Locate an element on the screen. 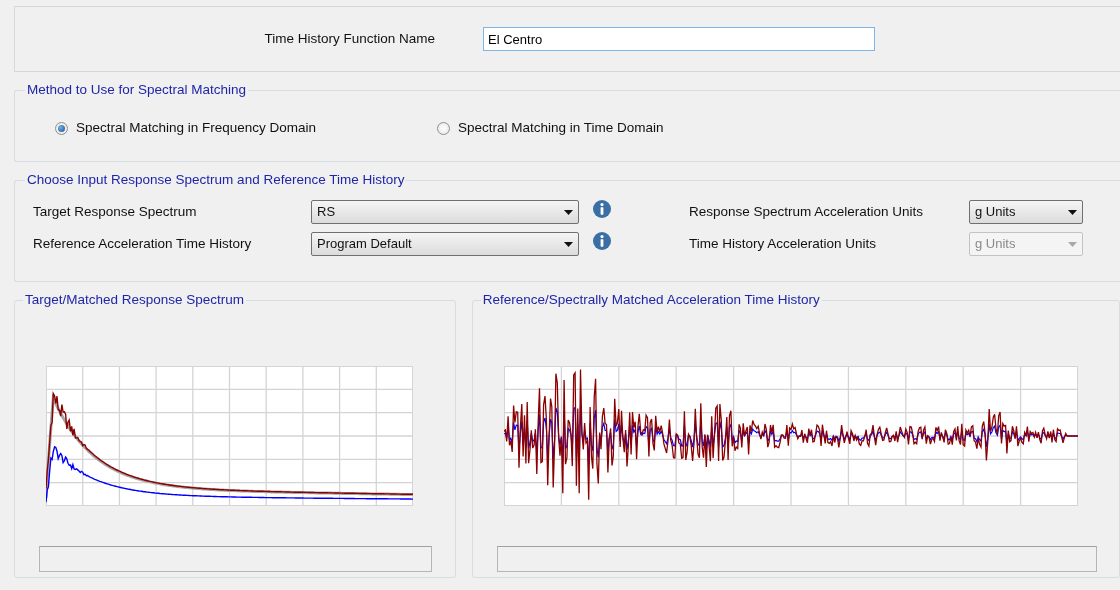  field-label: Reference Acceleration Time History is located at coordinates (143, 244).